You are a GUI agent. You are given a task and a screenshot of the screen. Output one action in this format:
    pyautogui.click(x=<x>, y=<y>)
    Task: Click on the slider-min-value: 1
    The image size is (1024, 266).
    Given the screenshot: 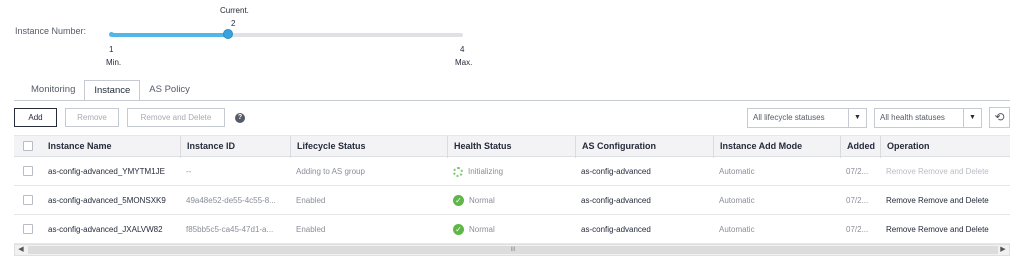 What is the action you would take?
    pyautogui.click(x=111, y=49)
    